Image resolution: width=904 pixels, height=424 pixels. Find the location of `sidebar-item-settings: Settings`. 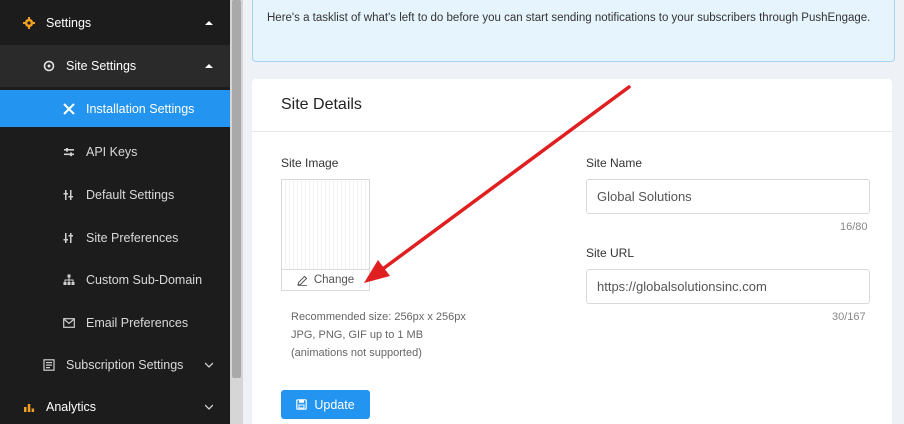

sidebar-item-settings: Settings is located at coordinates (115, 23).